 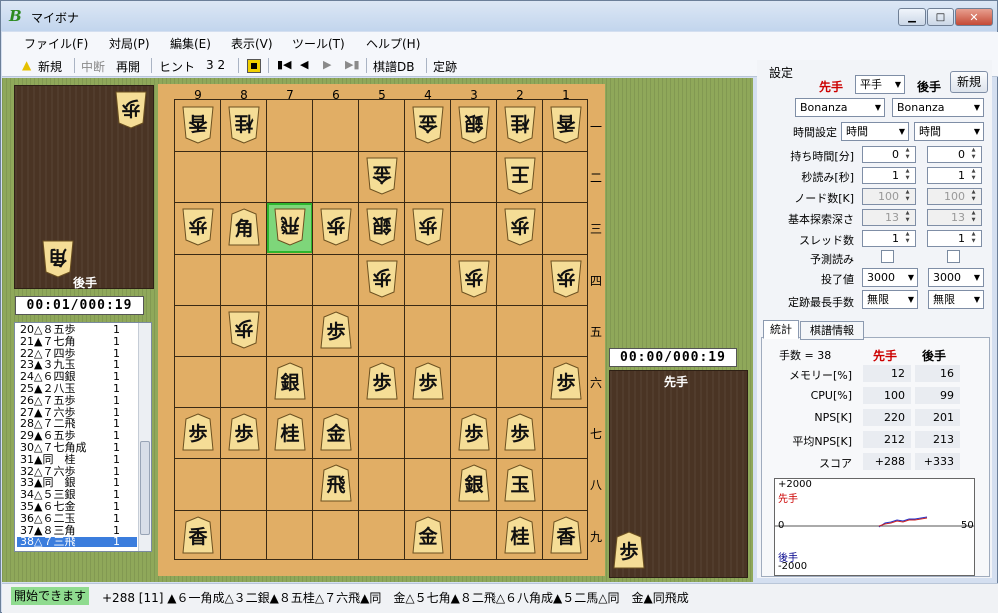 I want to click on kifu-row: 20△８五歩 1, so click(x=70, y=329).